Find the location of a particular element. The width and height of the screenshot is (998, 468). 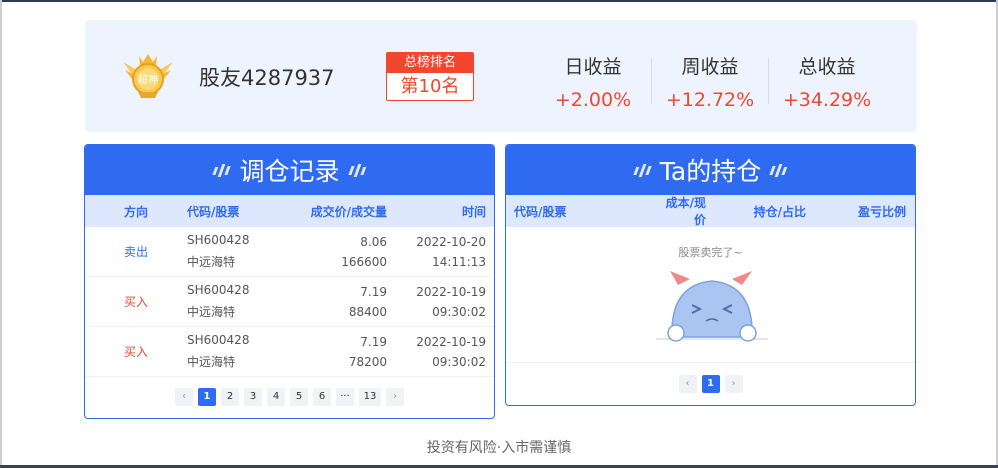

stat-label: 周收益 is located at coordinates (710, 67).